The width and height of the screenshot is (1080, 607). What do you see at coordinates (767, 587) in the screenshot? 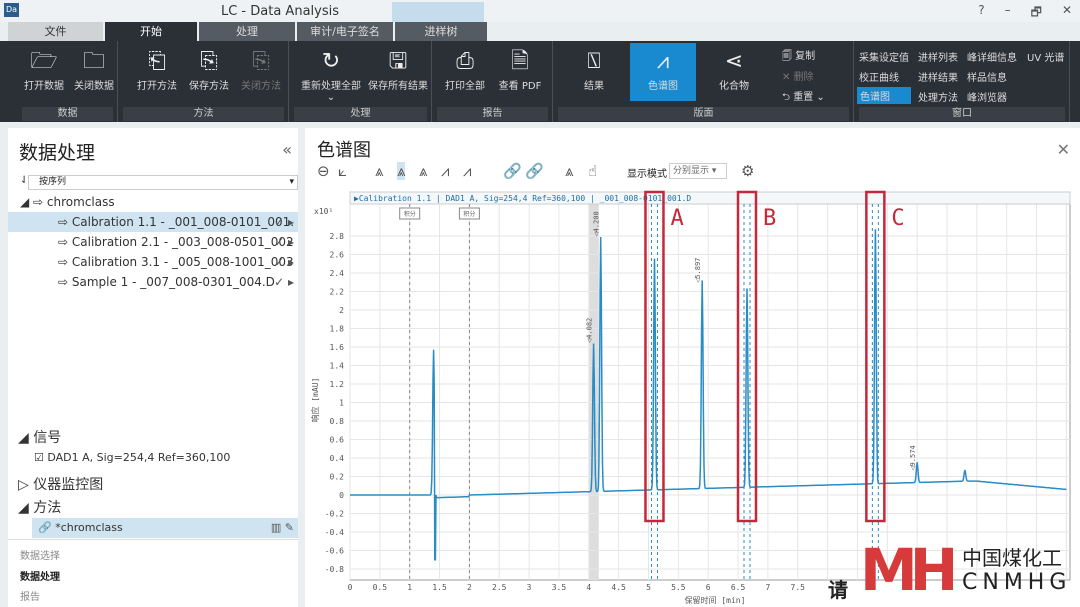
I see `x-tick-label: 7` at bounding box center [767, 587].